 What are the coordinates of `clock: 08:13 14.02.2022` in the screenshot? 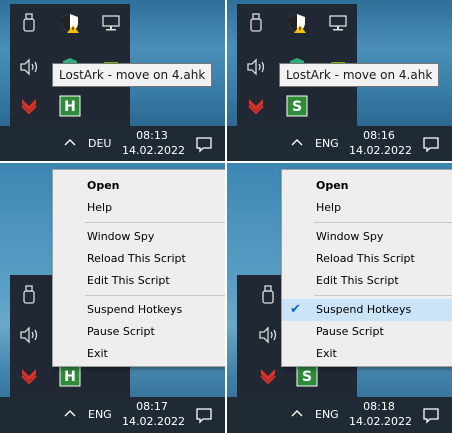 It's located at (153, 143).